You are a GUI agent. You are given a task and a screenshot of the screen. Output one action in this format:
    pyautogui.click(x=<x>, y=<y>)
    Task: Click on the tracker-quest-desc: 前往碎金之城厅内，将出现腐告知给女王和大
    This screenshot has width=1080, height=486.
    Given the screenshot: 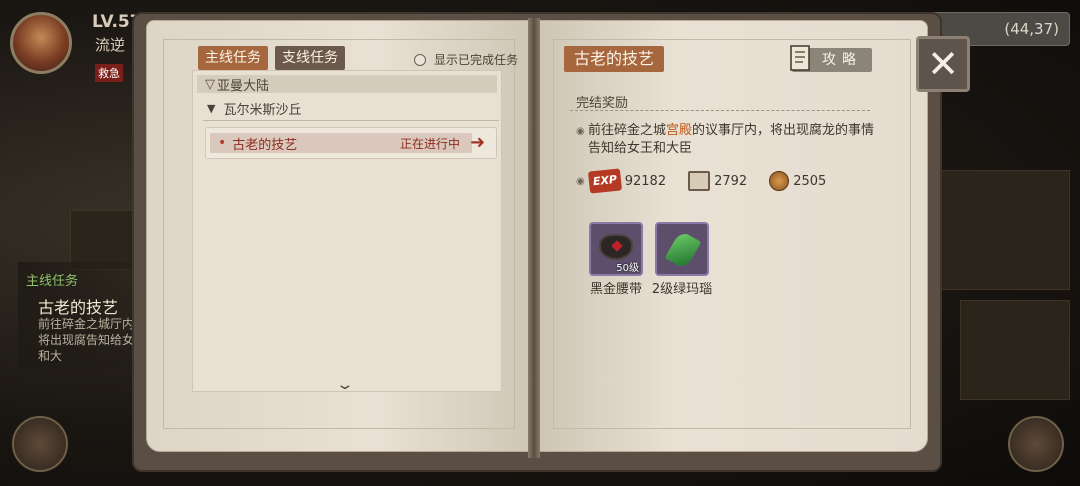 What is the action you would take?
    pyautogui.click(x=92, y=340)
    